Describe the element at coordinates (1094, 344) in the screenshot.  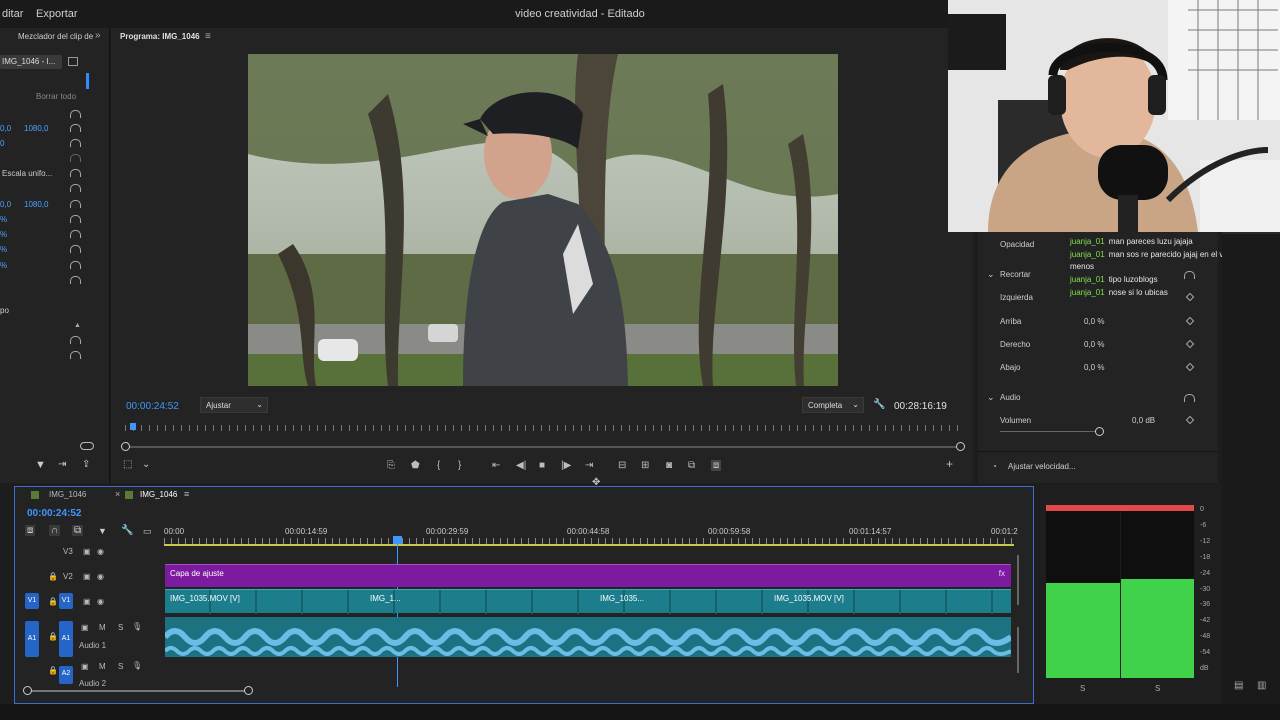
I see `right-value: 0,0 %` at that location.